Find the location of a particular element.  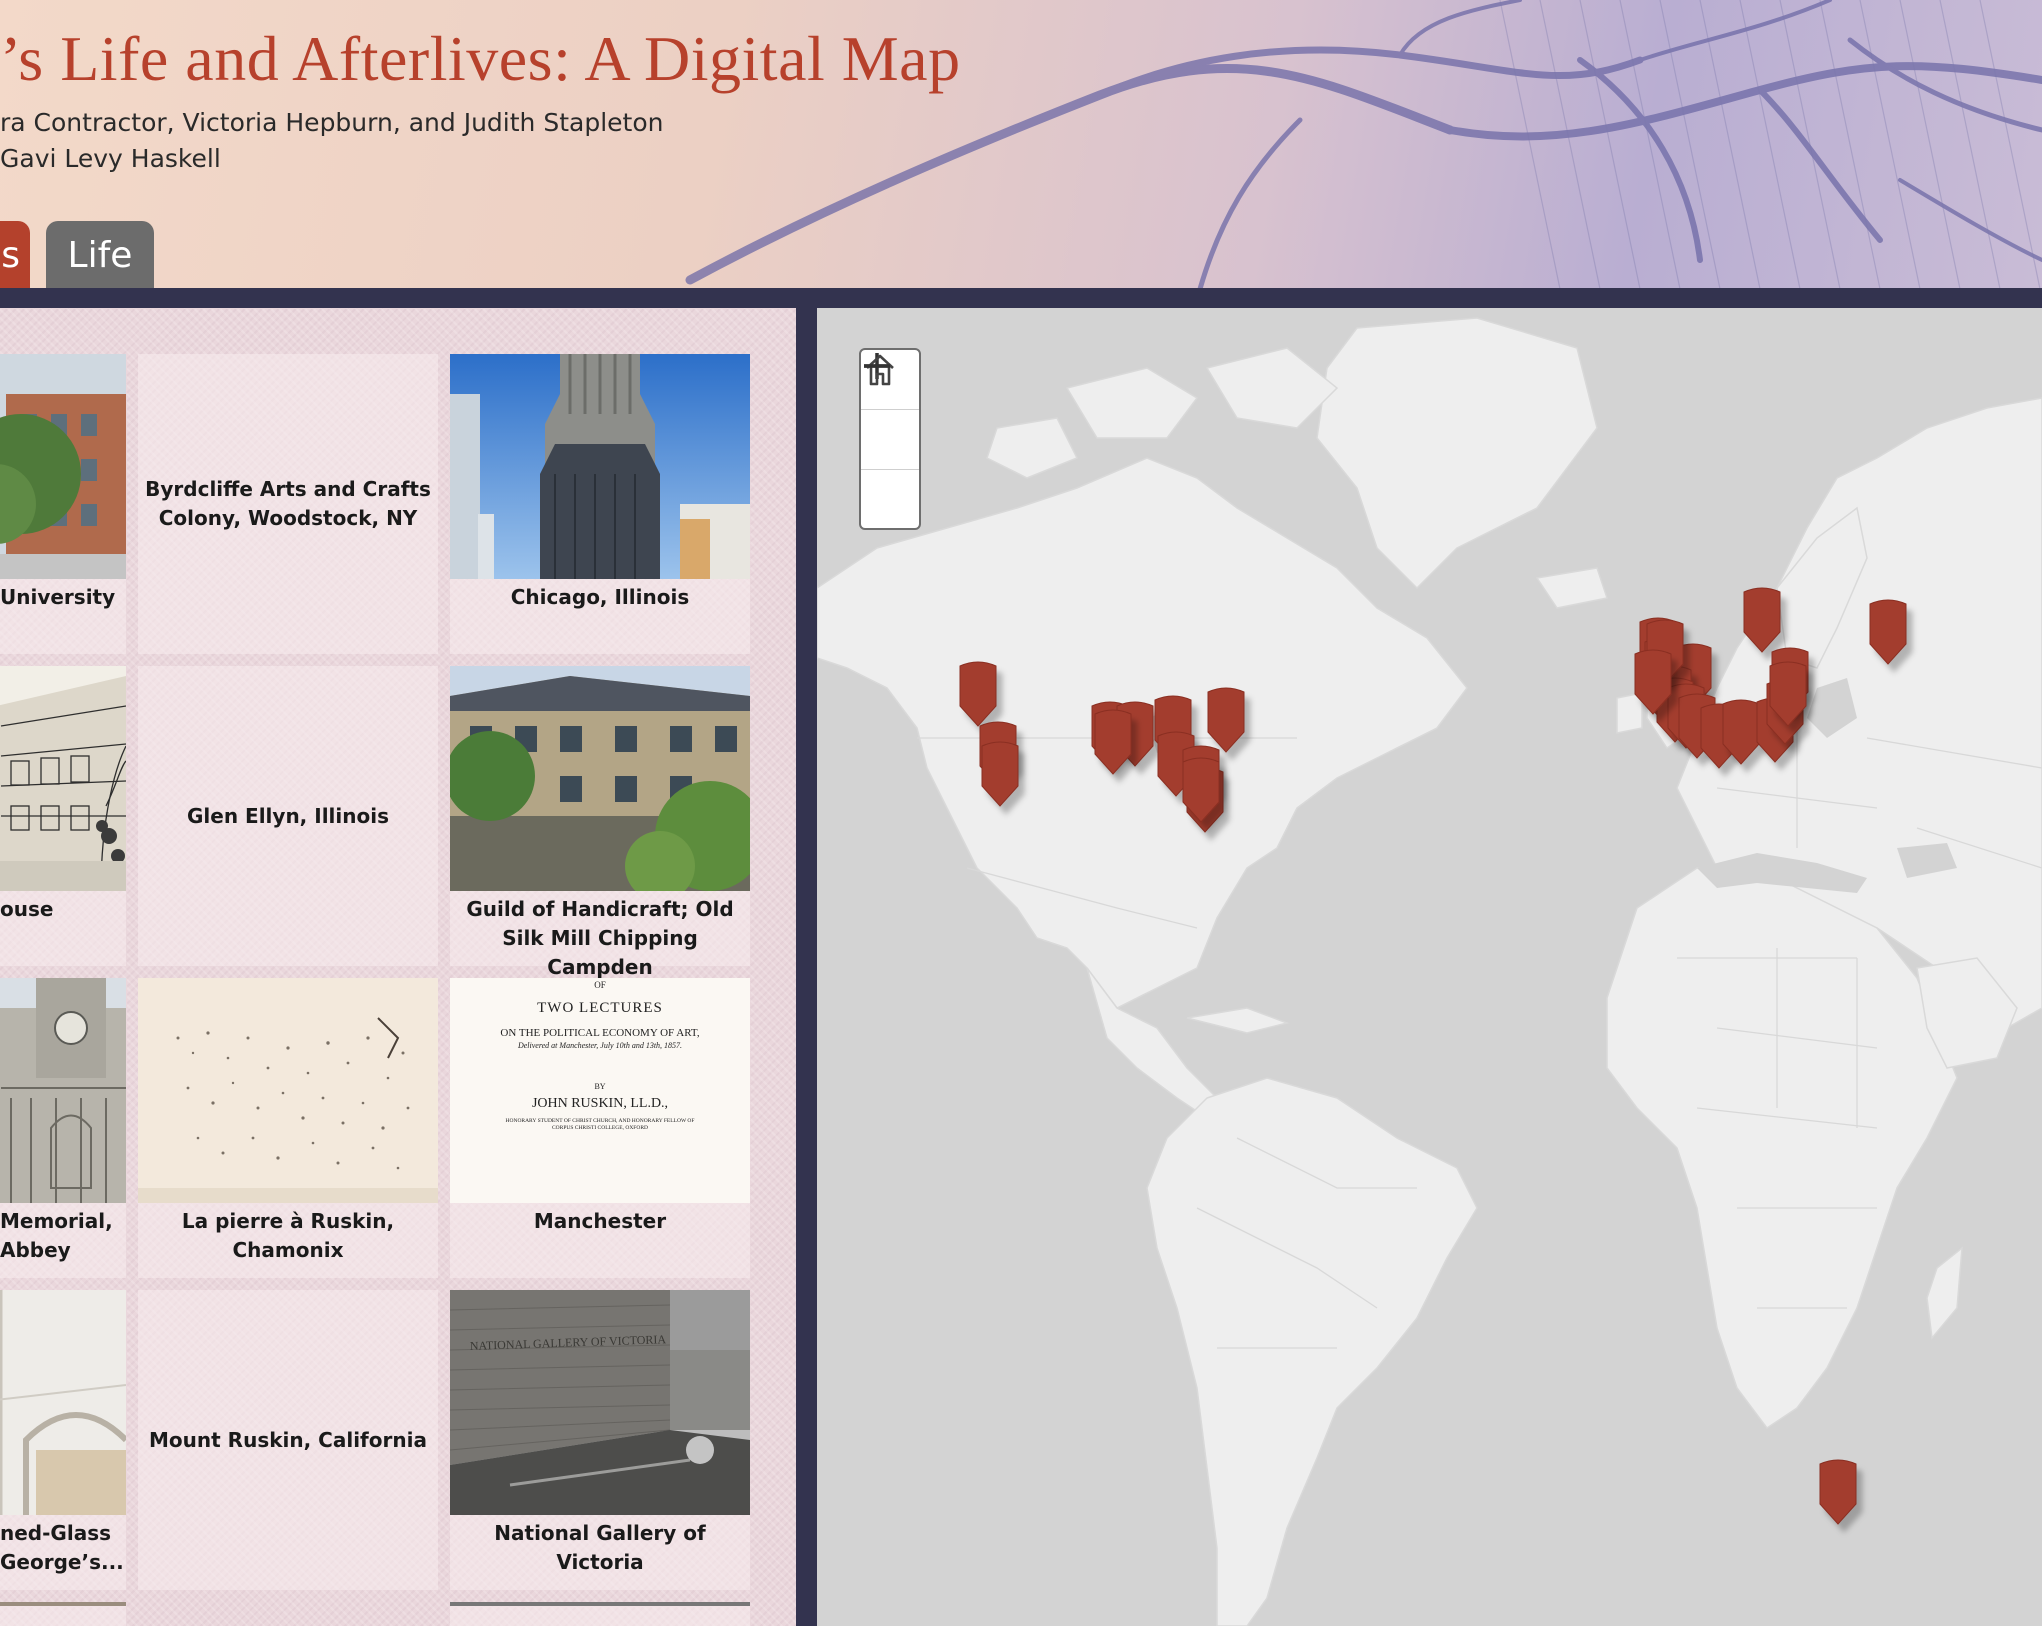

gallery-card: ouse is located at coordinates (63, 816).